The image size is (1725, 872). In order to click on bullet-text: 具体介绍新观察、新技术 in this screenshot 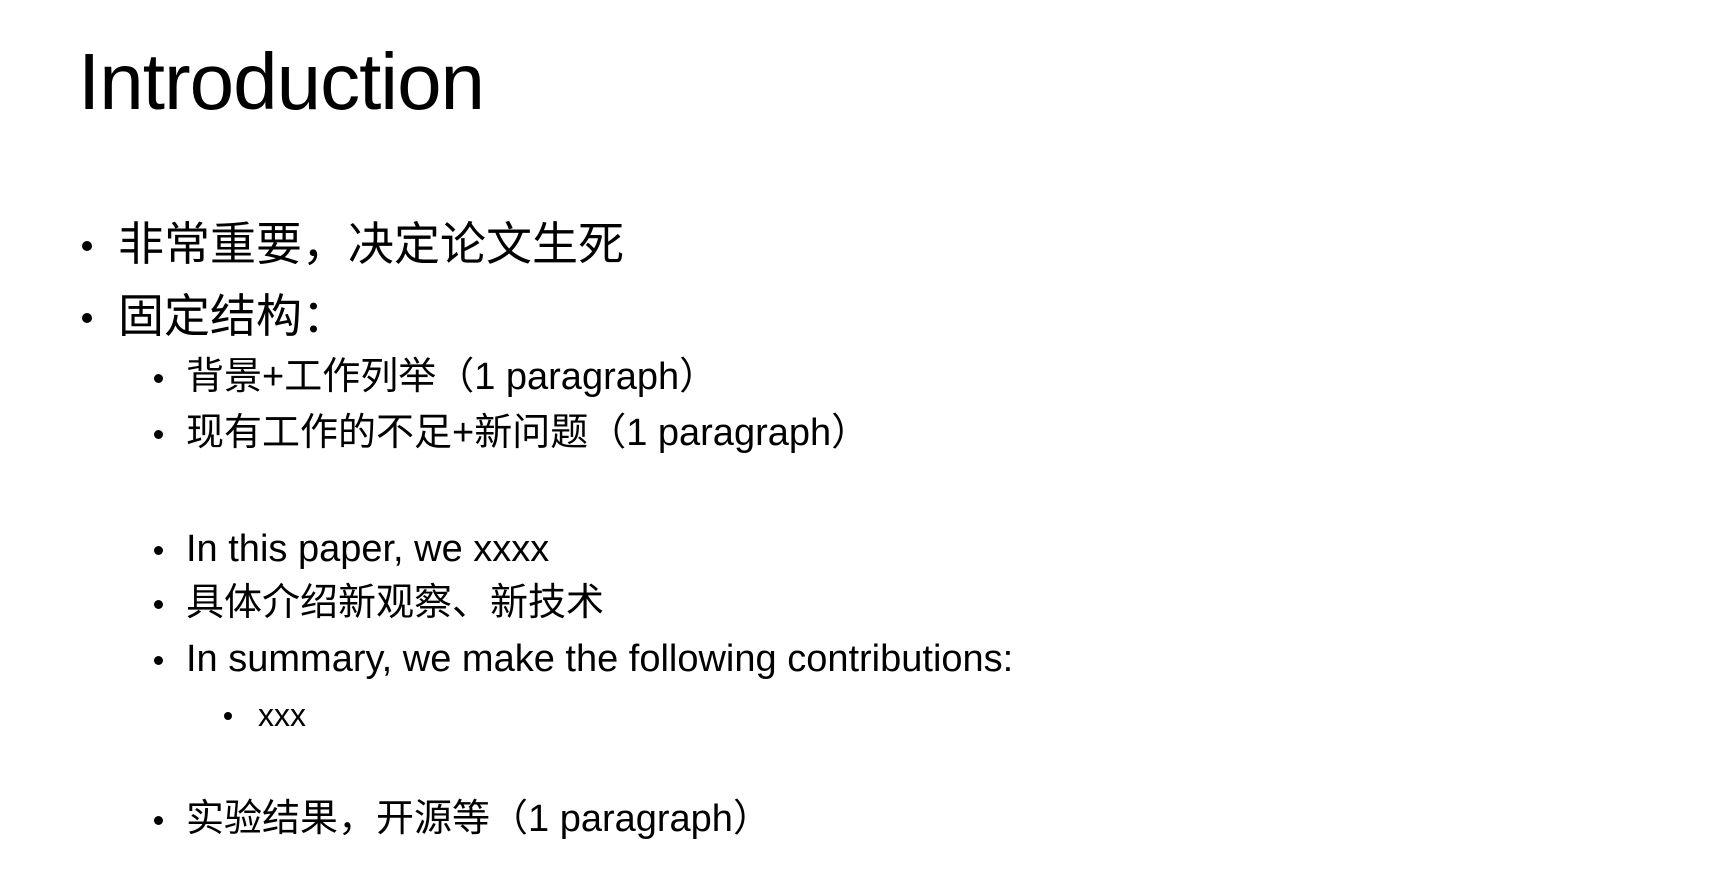, I will do `click(395, 603)`.